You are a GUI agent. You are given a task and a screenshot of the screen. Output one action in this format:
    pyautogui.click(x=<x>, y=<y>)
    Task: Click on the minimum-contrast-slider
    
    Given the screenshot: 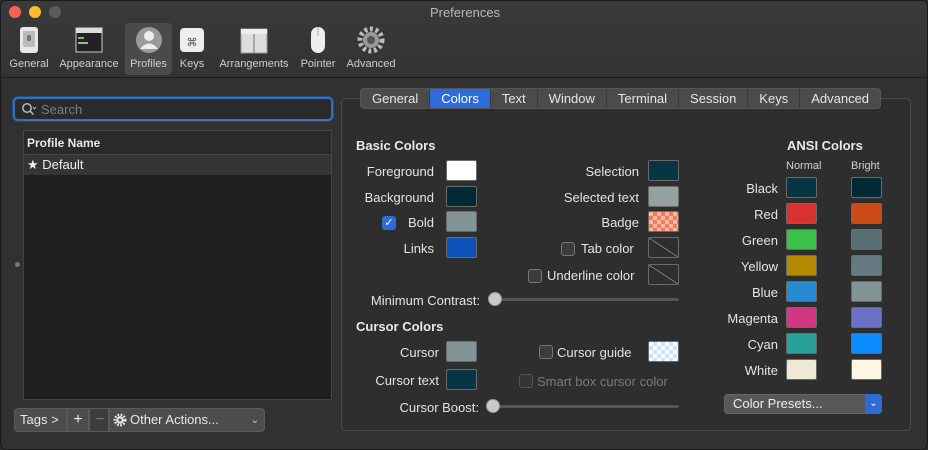 What is the action you would take?
    pyautogui.click(x=584, y=299)
    